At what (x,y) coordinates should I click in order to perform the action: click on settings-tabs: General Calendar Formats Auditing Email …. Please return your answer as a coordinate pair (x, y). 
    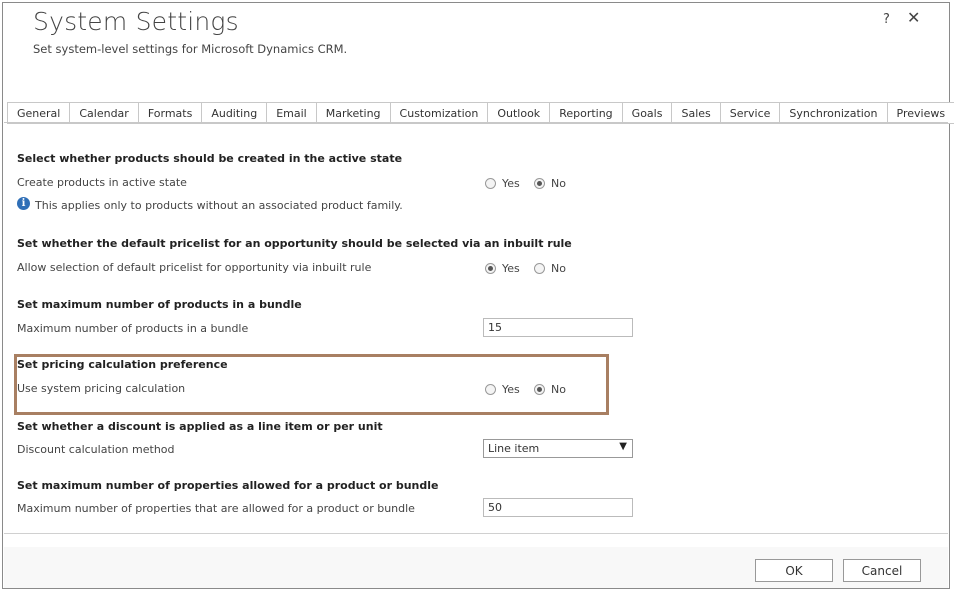
    Looking at the image, I should click on (480, 113).